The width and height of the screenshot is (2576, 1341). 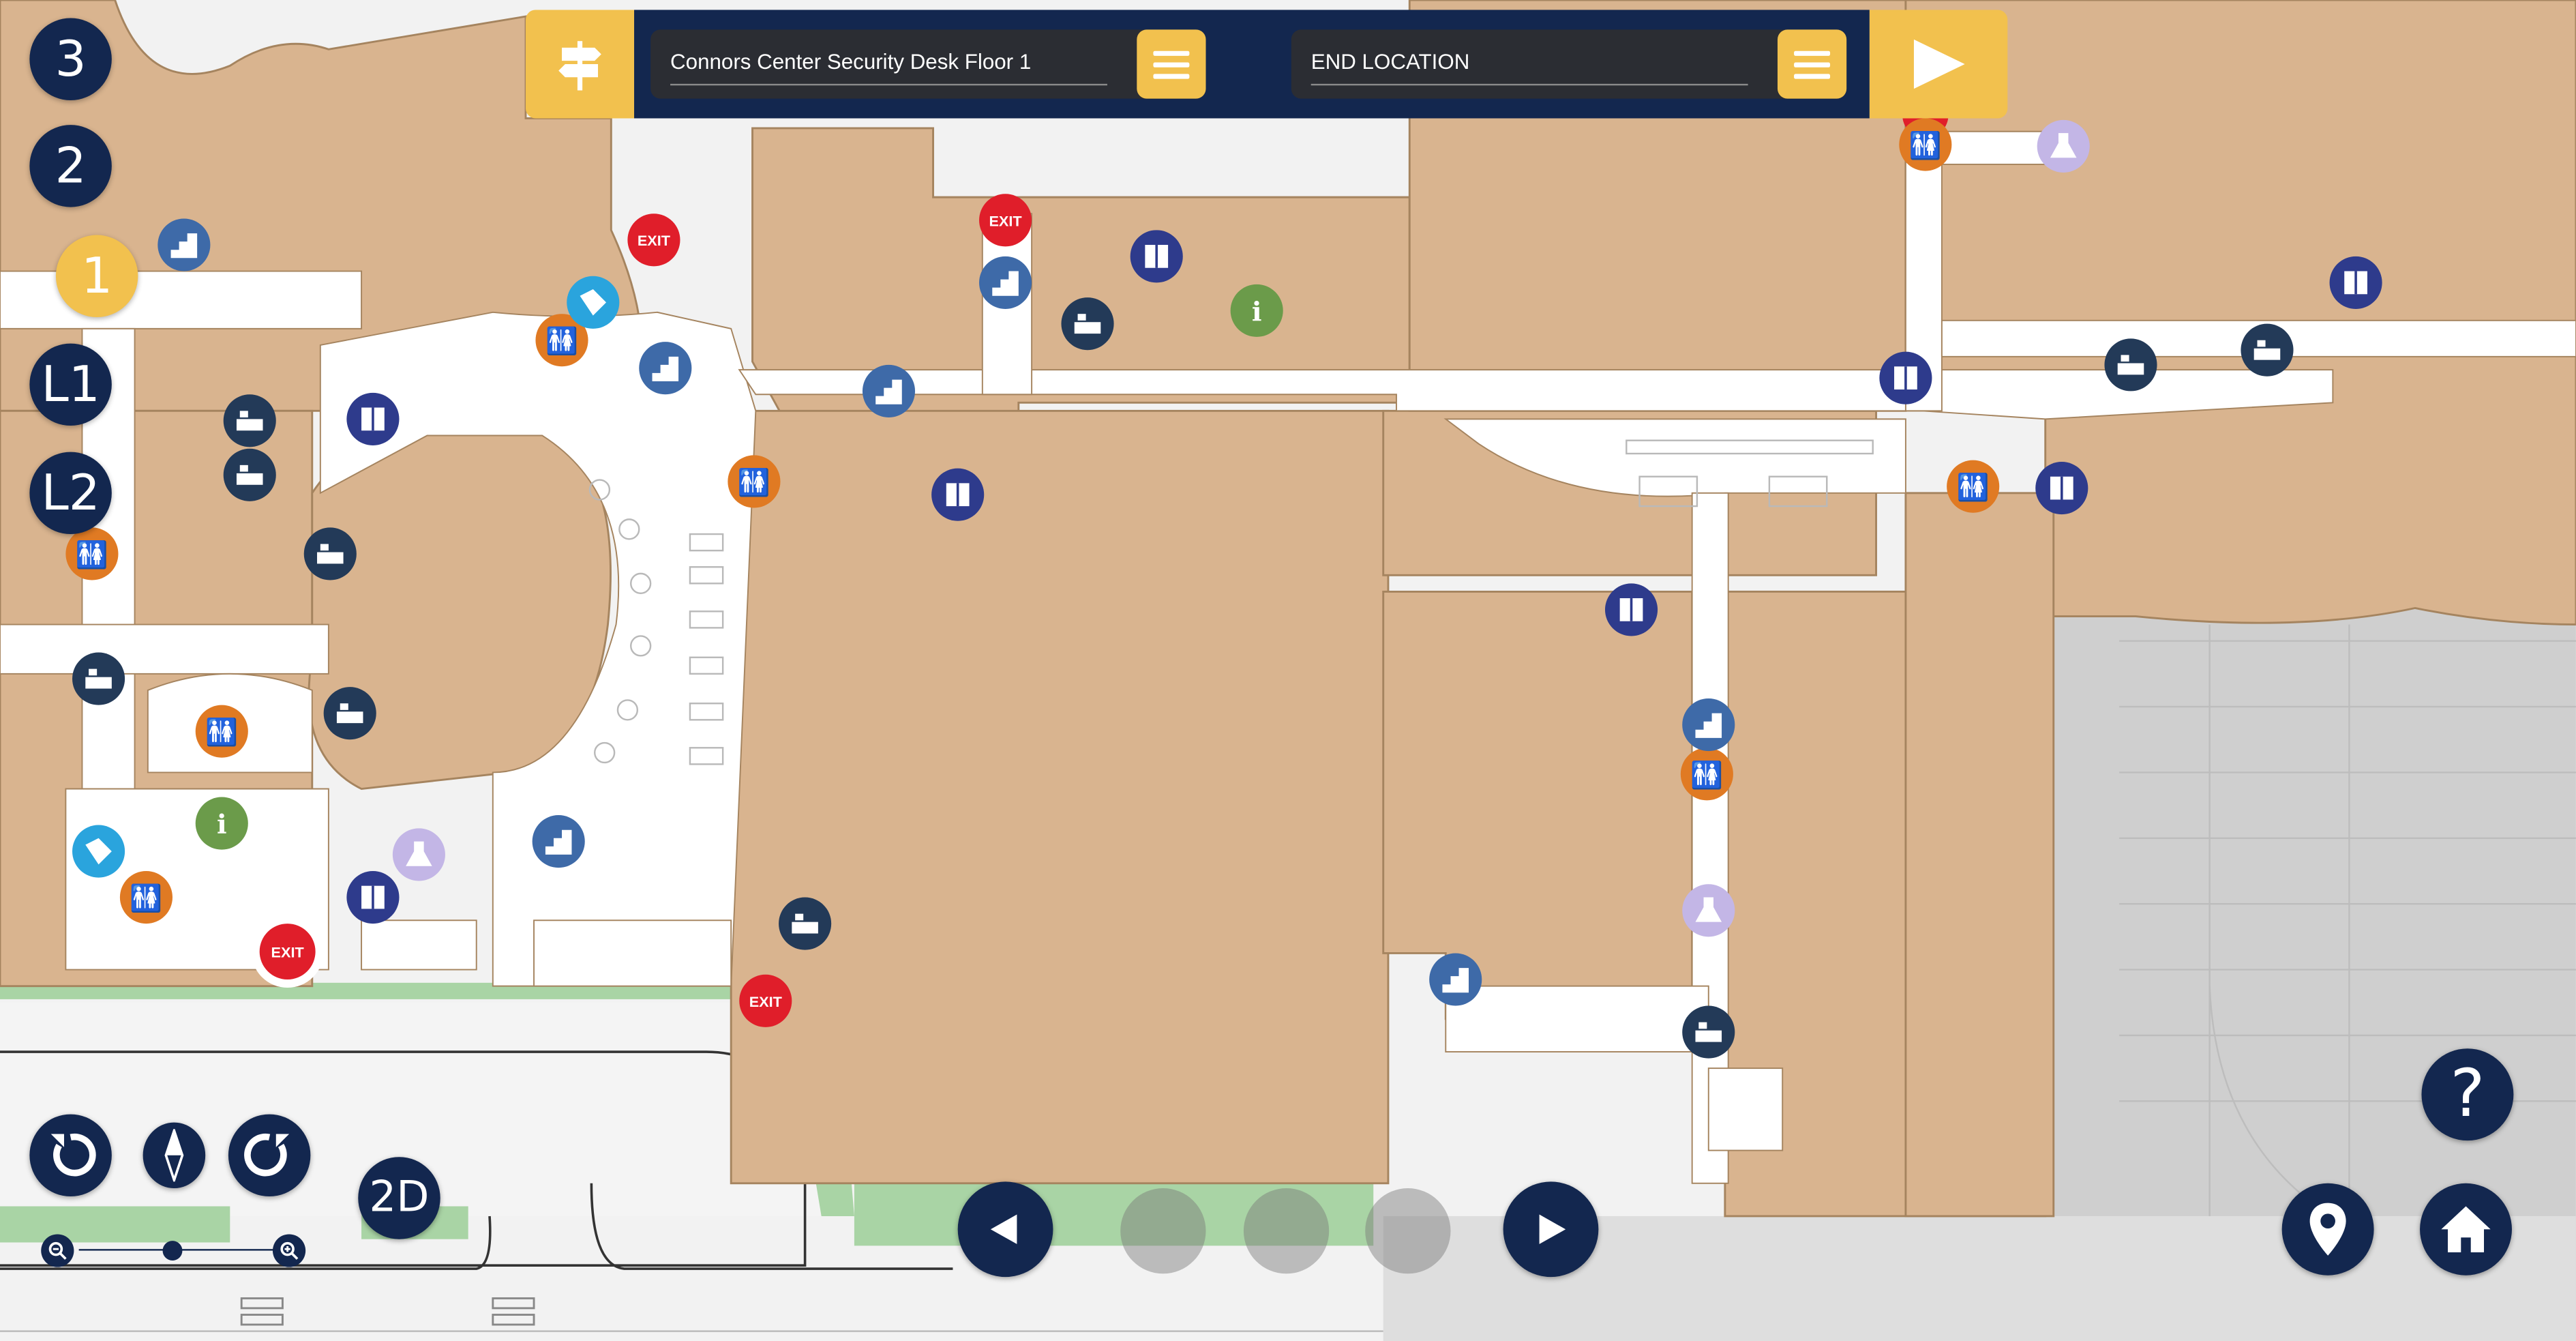 I want to click on signpost-icon, so click(x=579, y=66).